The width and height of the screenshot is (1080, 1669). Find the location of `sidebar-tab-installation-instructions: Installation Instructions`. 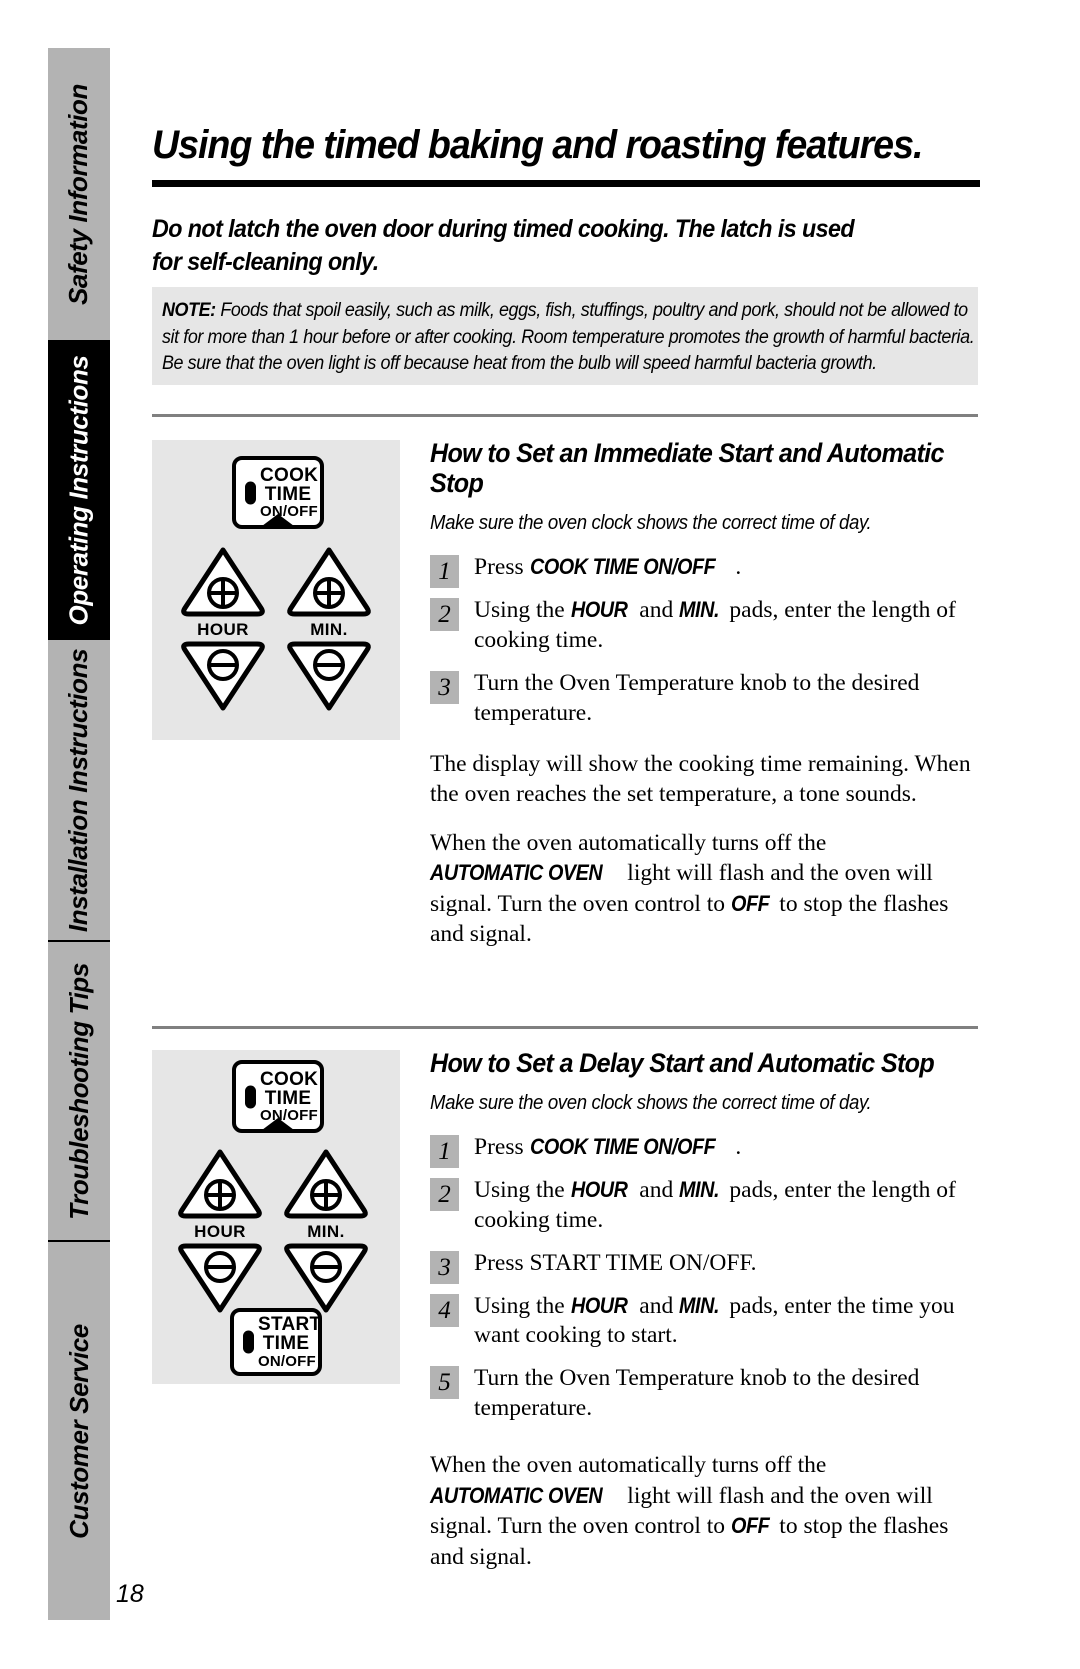

sidebar-tab-installation-instructions: Installation Instructions is located at coordinates (79, 790).